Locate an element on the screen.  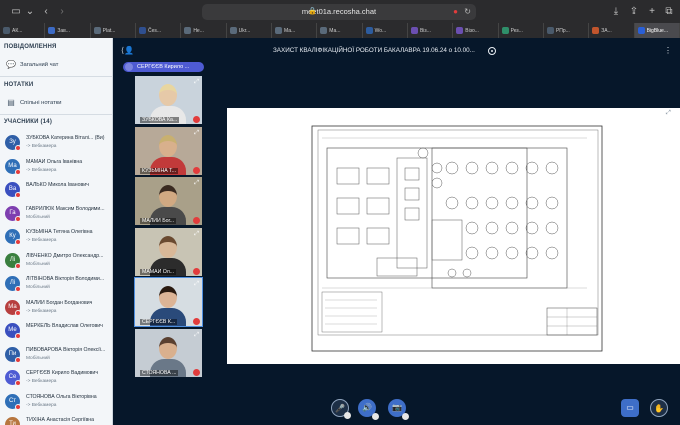
chevron-down-icon: ⌄ is located at coordinates (30, 12).